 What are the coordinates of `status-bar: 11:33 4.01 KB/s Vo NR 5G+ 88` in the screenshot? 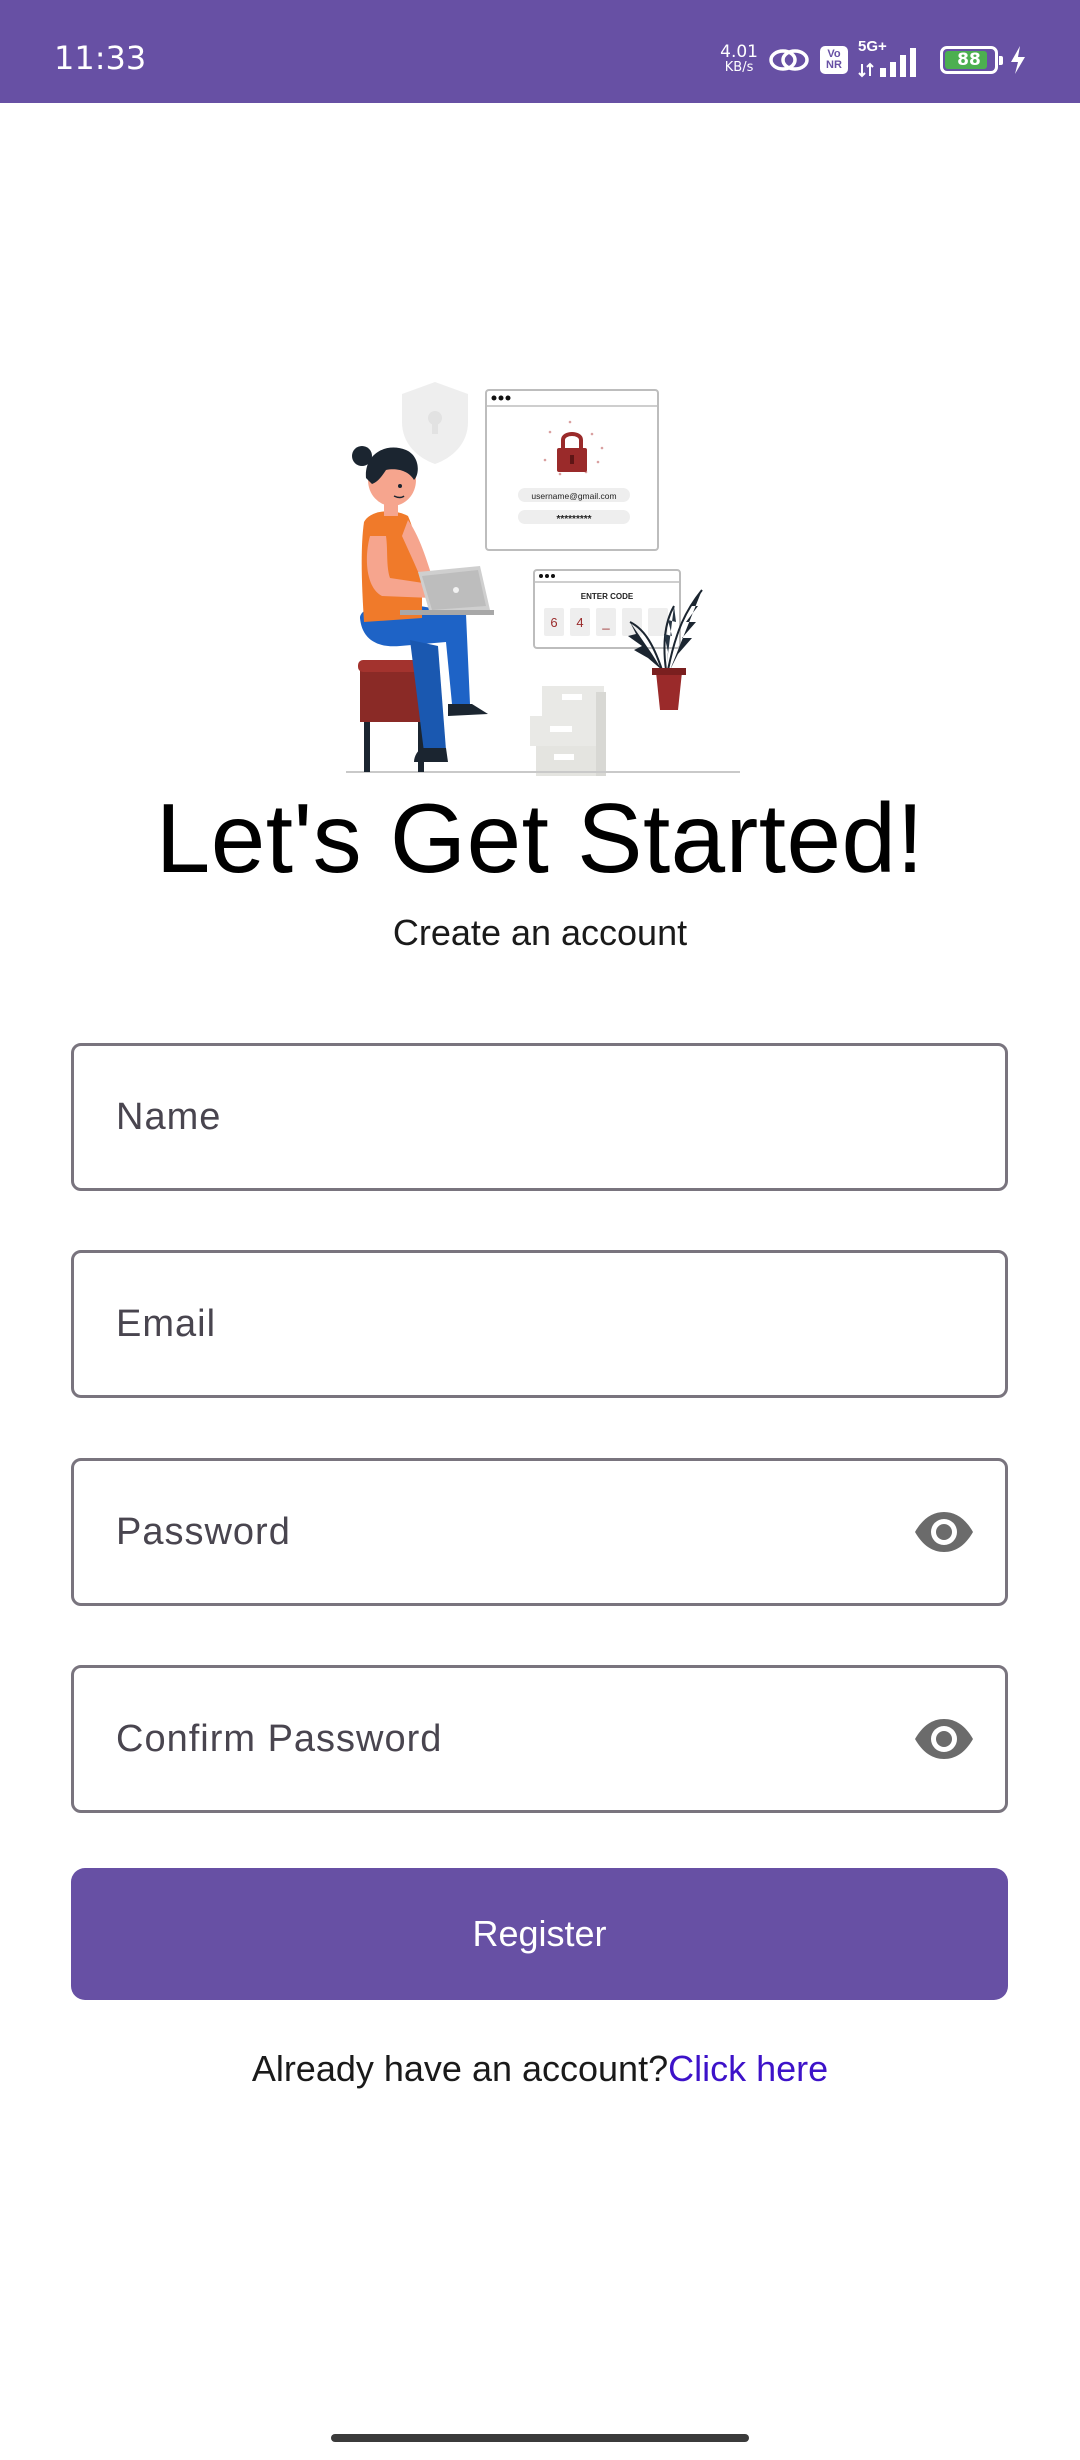 It's located at (540, 51).